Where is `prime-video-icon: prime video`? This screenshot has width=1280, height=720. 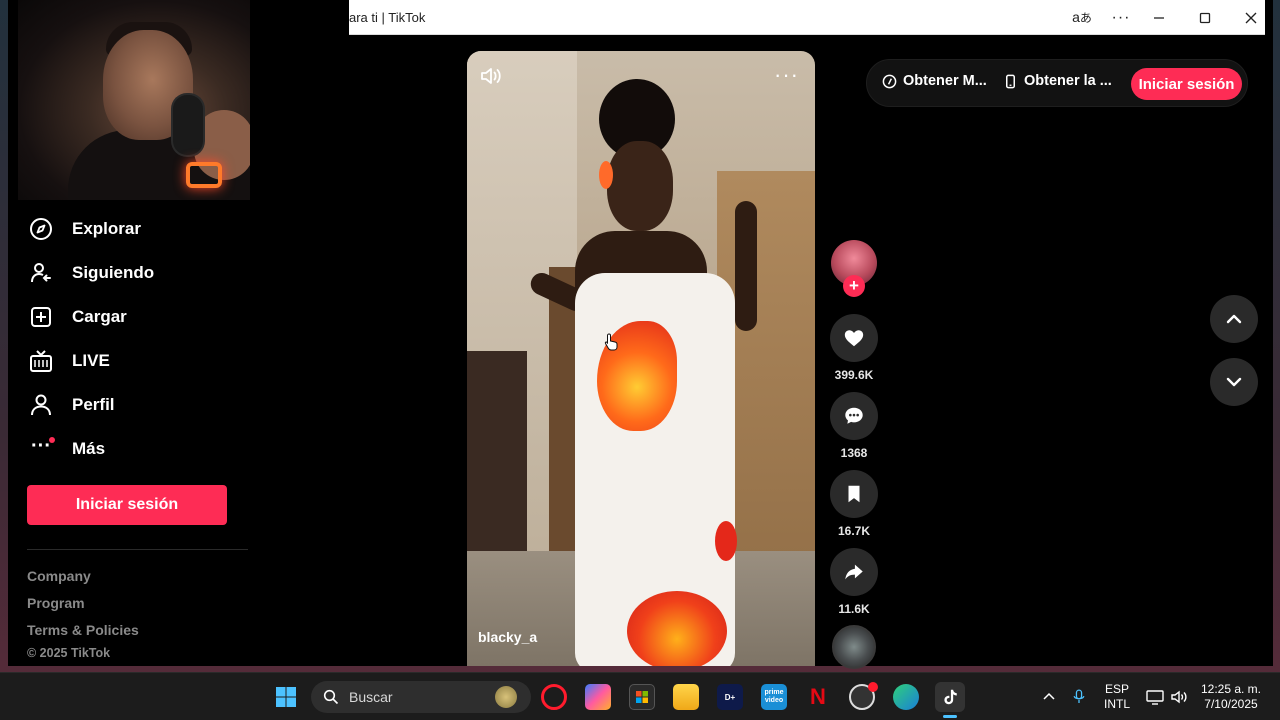 prime-video-icon: prime video is located at coordinates (774, 697).